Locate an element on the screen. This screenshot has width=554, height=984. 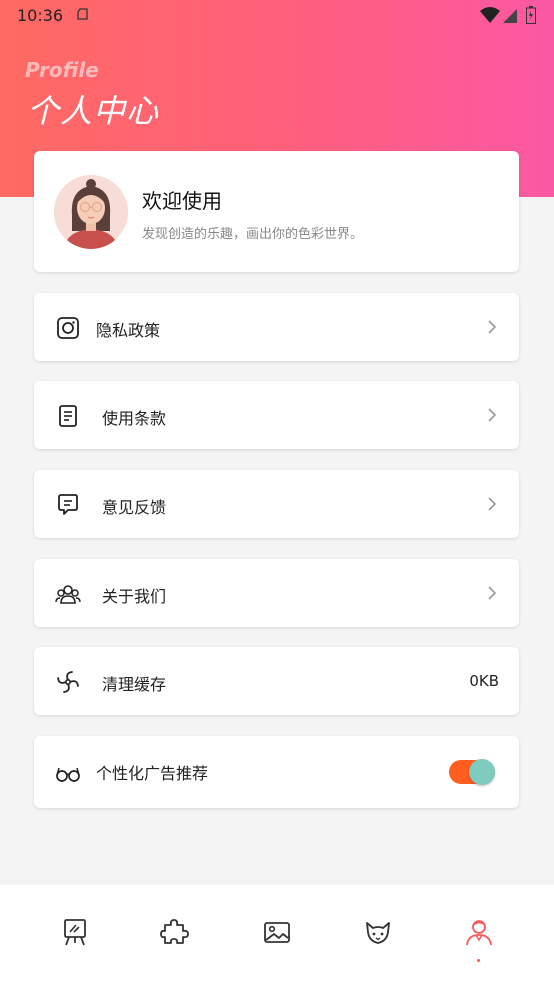
tab-easel is located at coordinates (75, 932).